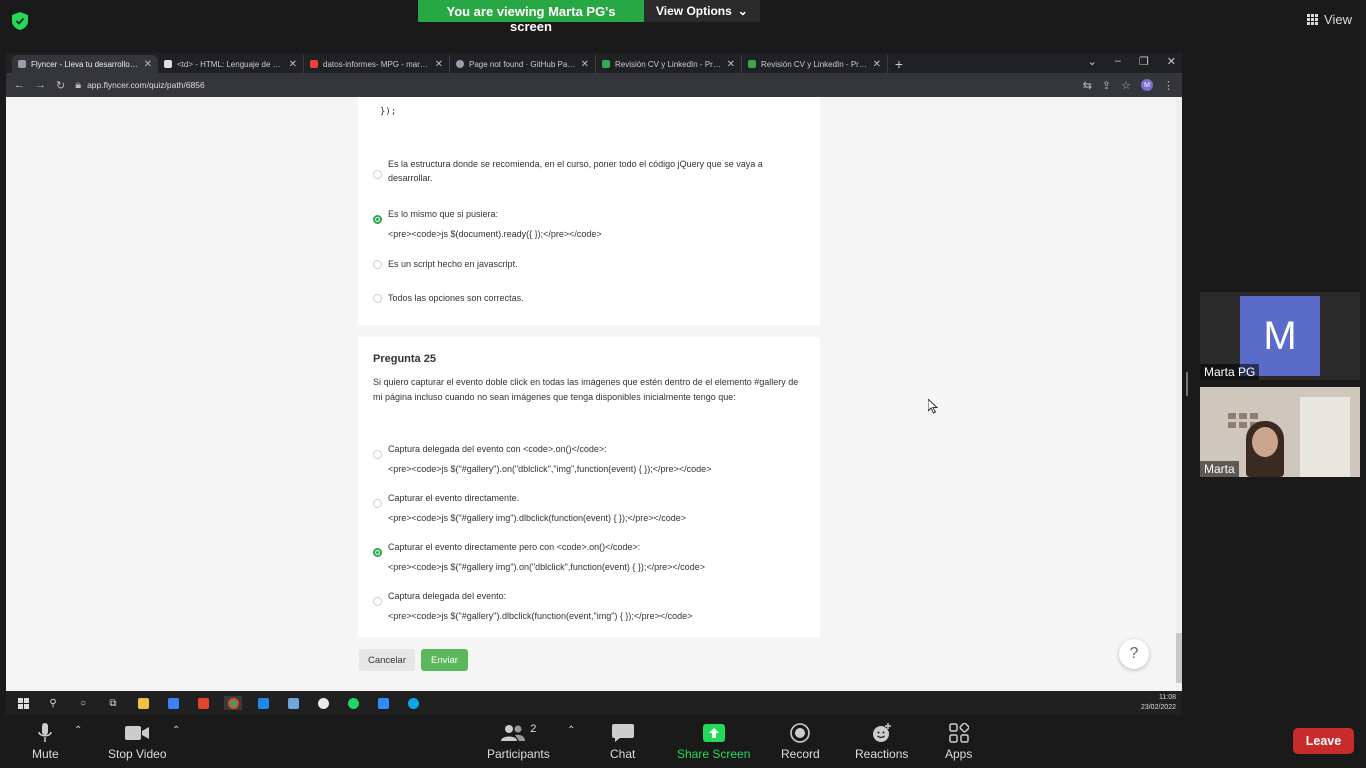 This screenshot has width=1366, height=768. What do you see at coordinates (588, 264) in the screenshot?
I see `answer-option: Es un script hecho en javascript.` at bounding box center [588, 264].